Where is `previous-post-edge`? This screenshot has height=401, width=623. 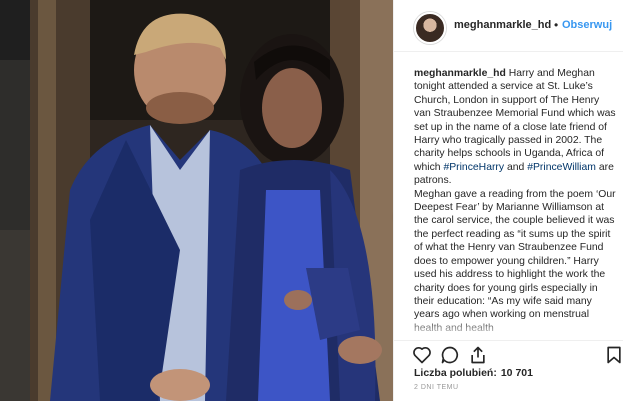 previous-post-edge is located at coordinates (15, 200).